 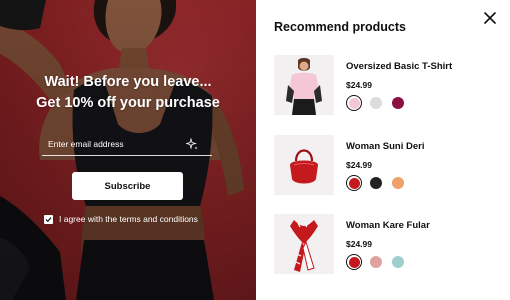 What do you see at coordinates (388, 225) in the screenshot?
I see `product-name: Woman Kare Fular` at bounding box center [388, 225].